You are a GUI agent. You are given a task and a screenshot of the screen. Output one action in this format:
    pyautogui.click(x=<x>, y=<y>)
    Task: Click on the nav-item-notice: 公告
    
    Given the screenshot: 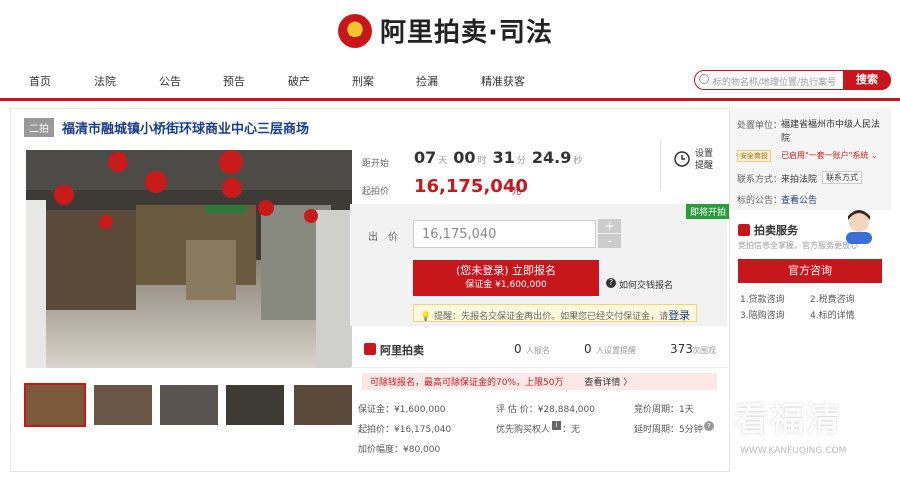 What is the action you would take?
    pyautogui.click(x=170, y=81)
    